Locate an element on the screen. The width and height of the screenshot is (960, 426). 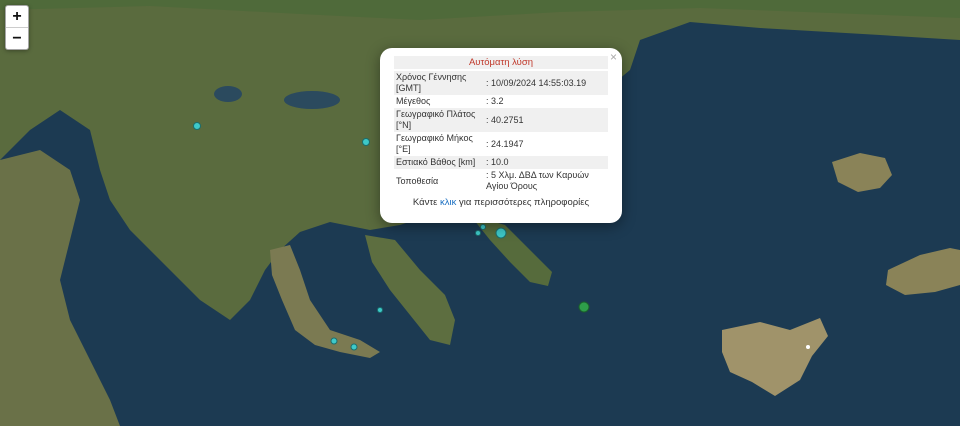
popup-footer: Κάντε κλικ για περισσότερες πληροφορίες is located at coordinates (501, 202).